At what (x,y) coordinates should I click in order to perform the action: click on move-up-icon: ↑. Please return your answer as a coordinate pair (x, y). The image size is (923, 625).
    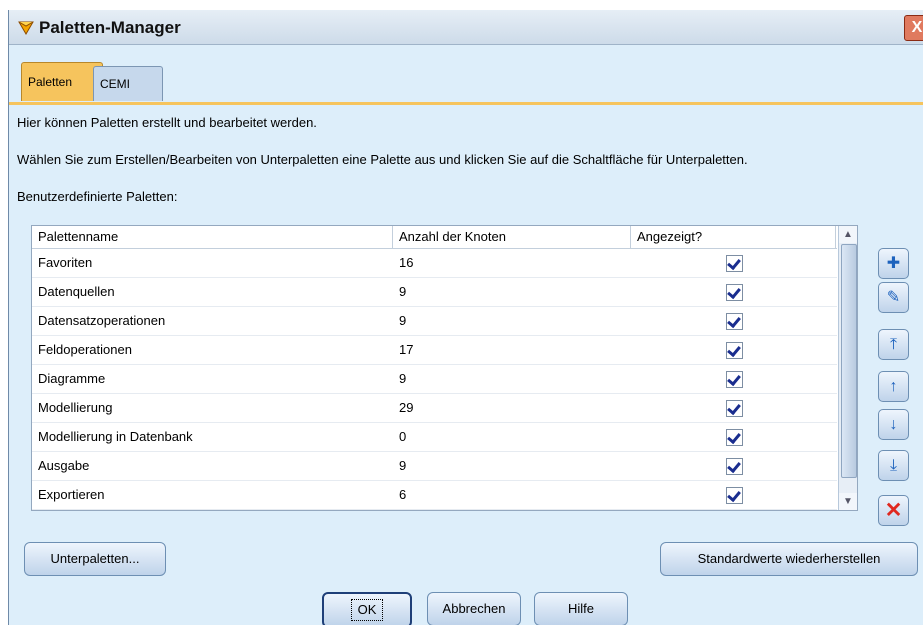
    Looking at the image, I should click on (893, 386).